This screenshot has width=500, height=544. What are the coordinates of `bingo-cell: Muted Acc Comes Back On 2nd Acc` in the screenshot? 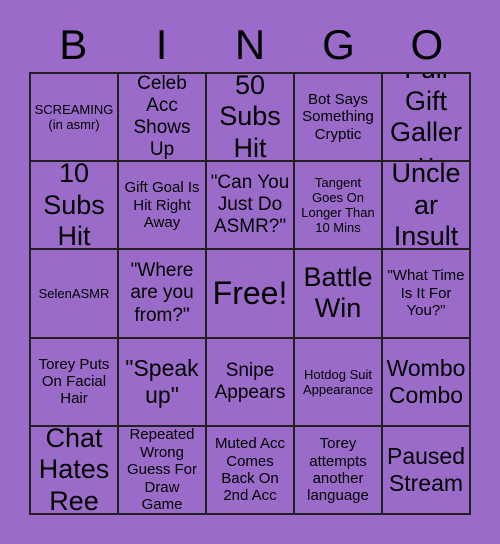 It's located at (251, 470).